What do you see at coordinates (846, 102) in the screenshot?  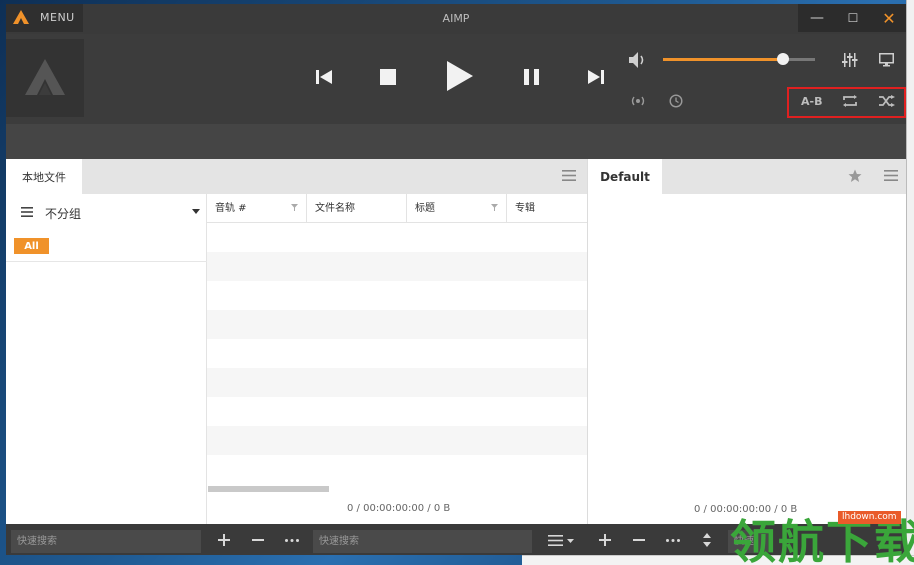 I see `highlight-annotation` at bounding box center [846, 102].